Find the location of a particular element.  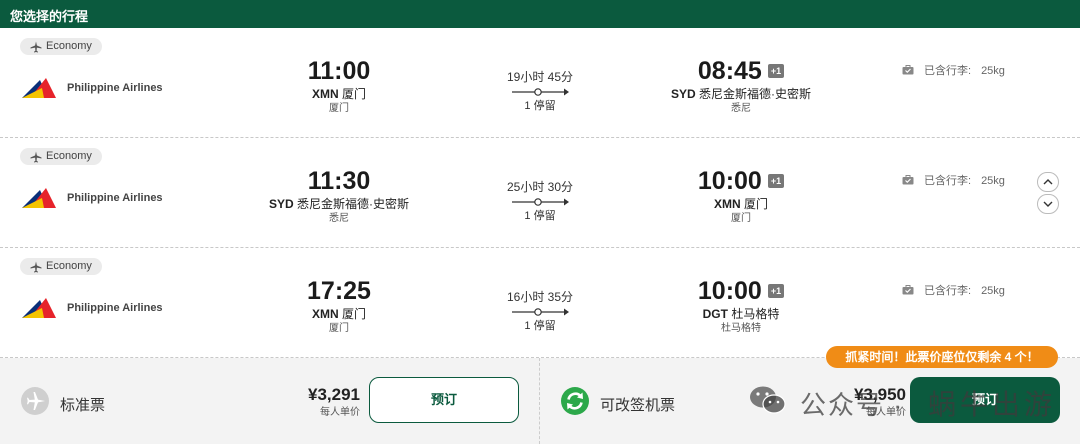

arrival-city: 杜马格特 is located at coordinates (741, 328).